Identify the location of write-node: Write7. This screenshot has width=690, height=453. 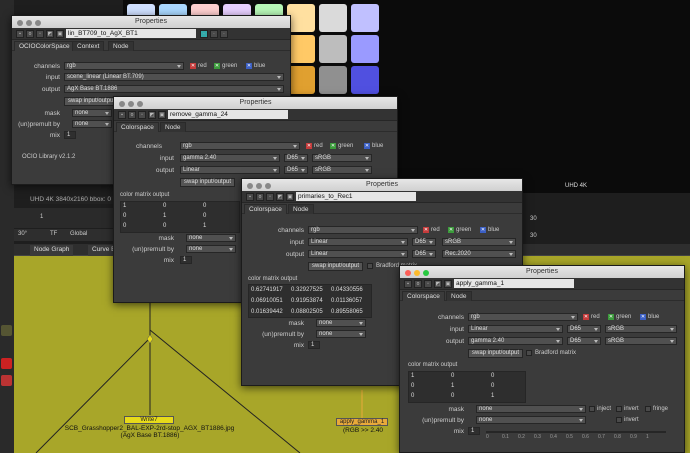
(149, 420).